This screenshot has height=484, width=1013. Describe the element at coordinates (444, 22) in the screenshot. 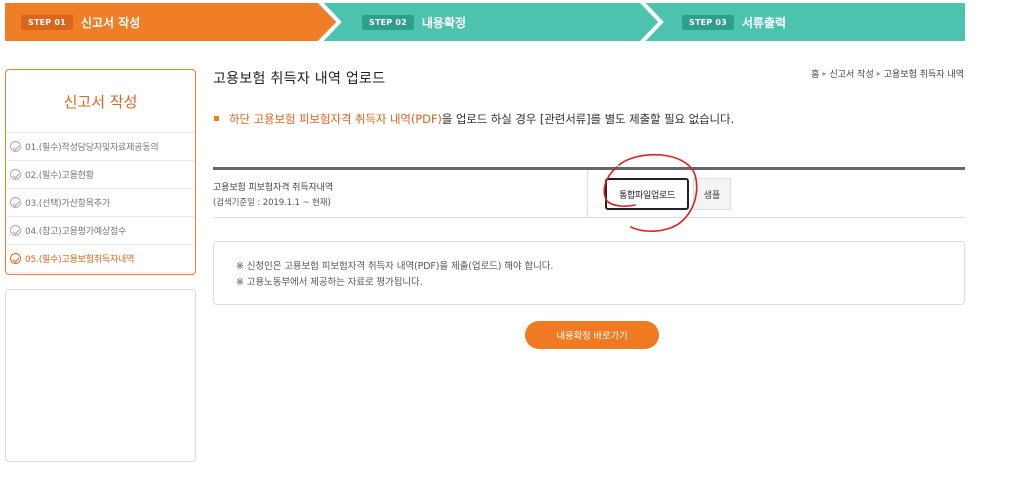

I see `step-2-label: 내용확정` at that location.